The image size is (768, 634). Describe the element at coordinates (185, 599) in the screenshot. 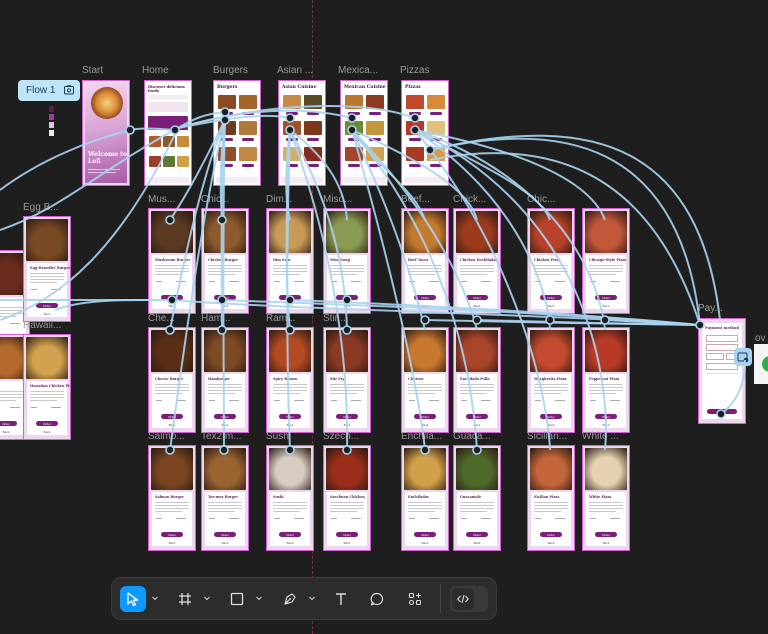

I see `frame-tool-button` at that location.